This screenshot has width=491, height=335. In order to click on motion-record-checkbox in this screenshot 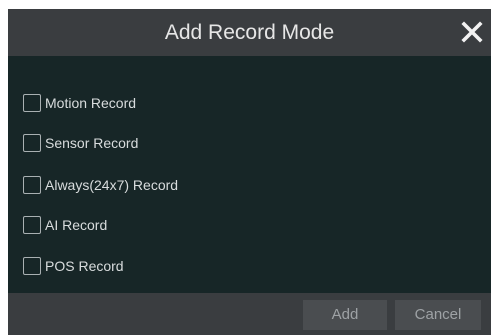, I will do `click(32, 103)`.